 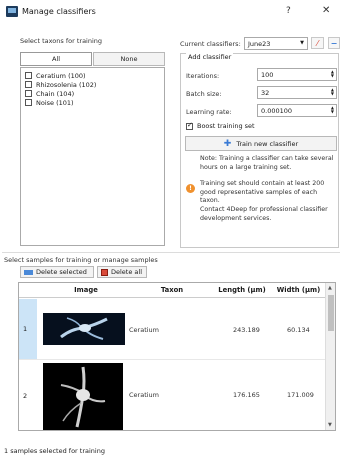 I want to click on scroll-up-icon: ▲, so click(x=330, y=288).